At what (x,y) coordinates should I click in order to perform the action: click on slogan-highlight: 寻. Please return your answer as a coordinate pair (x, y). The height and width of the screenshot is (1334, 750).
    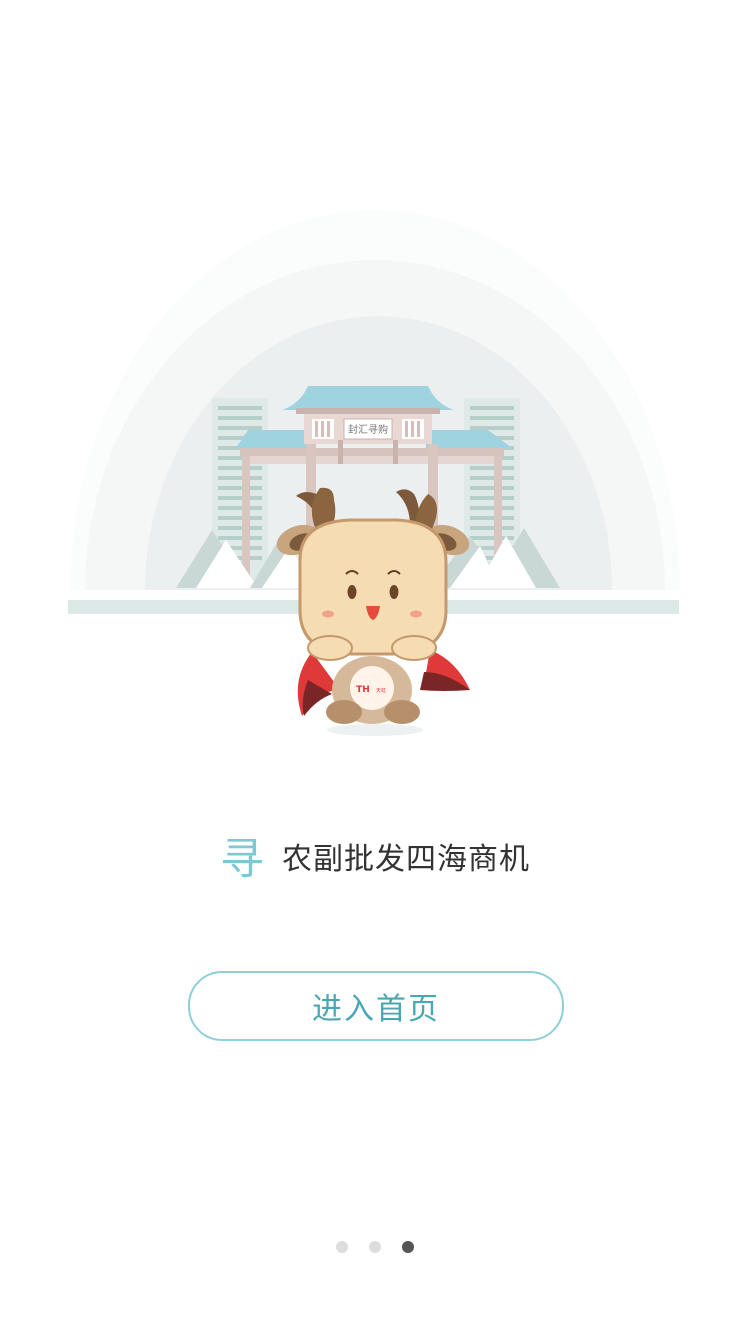
    Looking at the image, I should click on (242, 859).